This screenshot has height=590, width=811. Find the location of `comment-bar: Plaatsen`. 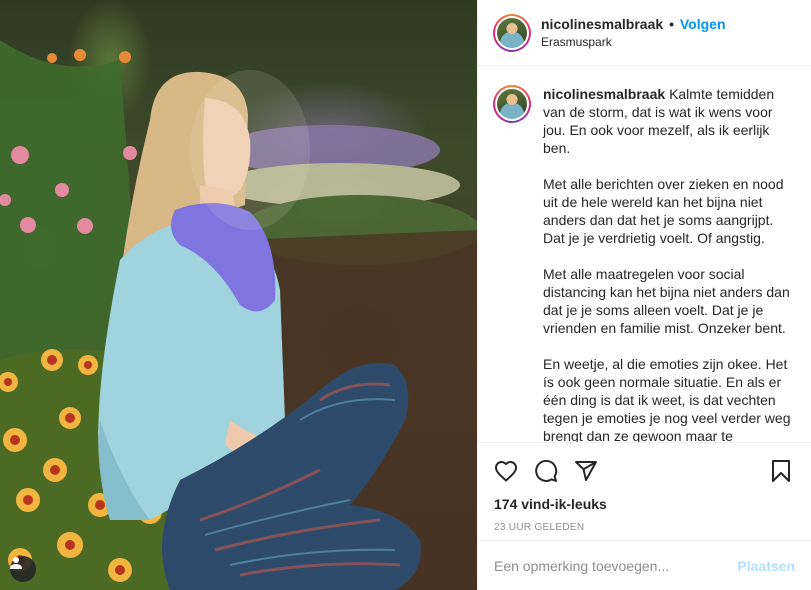

comment-bar: Plaatsen is located at coordinates (644, 565).